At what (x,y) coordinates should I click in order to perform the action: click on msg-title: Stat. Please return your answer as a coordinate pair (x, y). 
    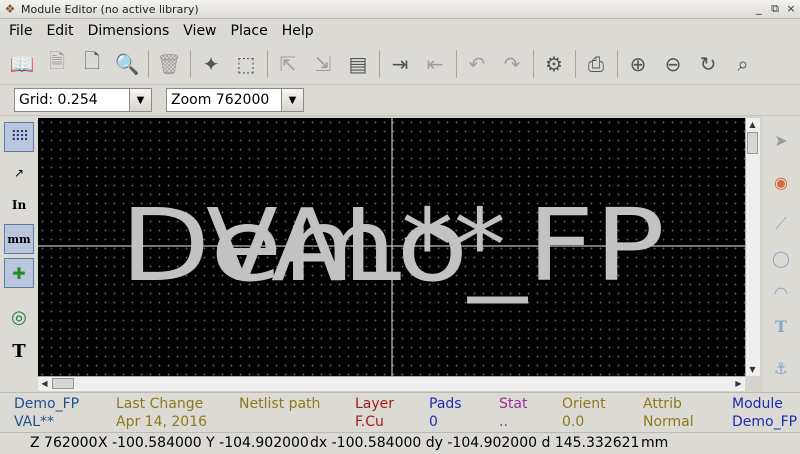
    Looking at the image, I should click on (513, 404).